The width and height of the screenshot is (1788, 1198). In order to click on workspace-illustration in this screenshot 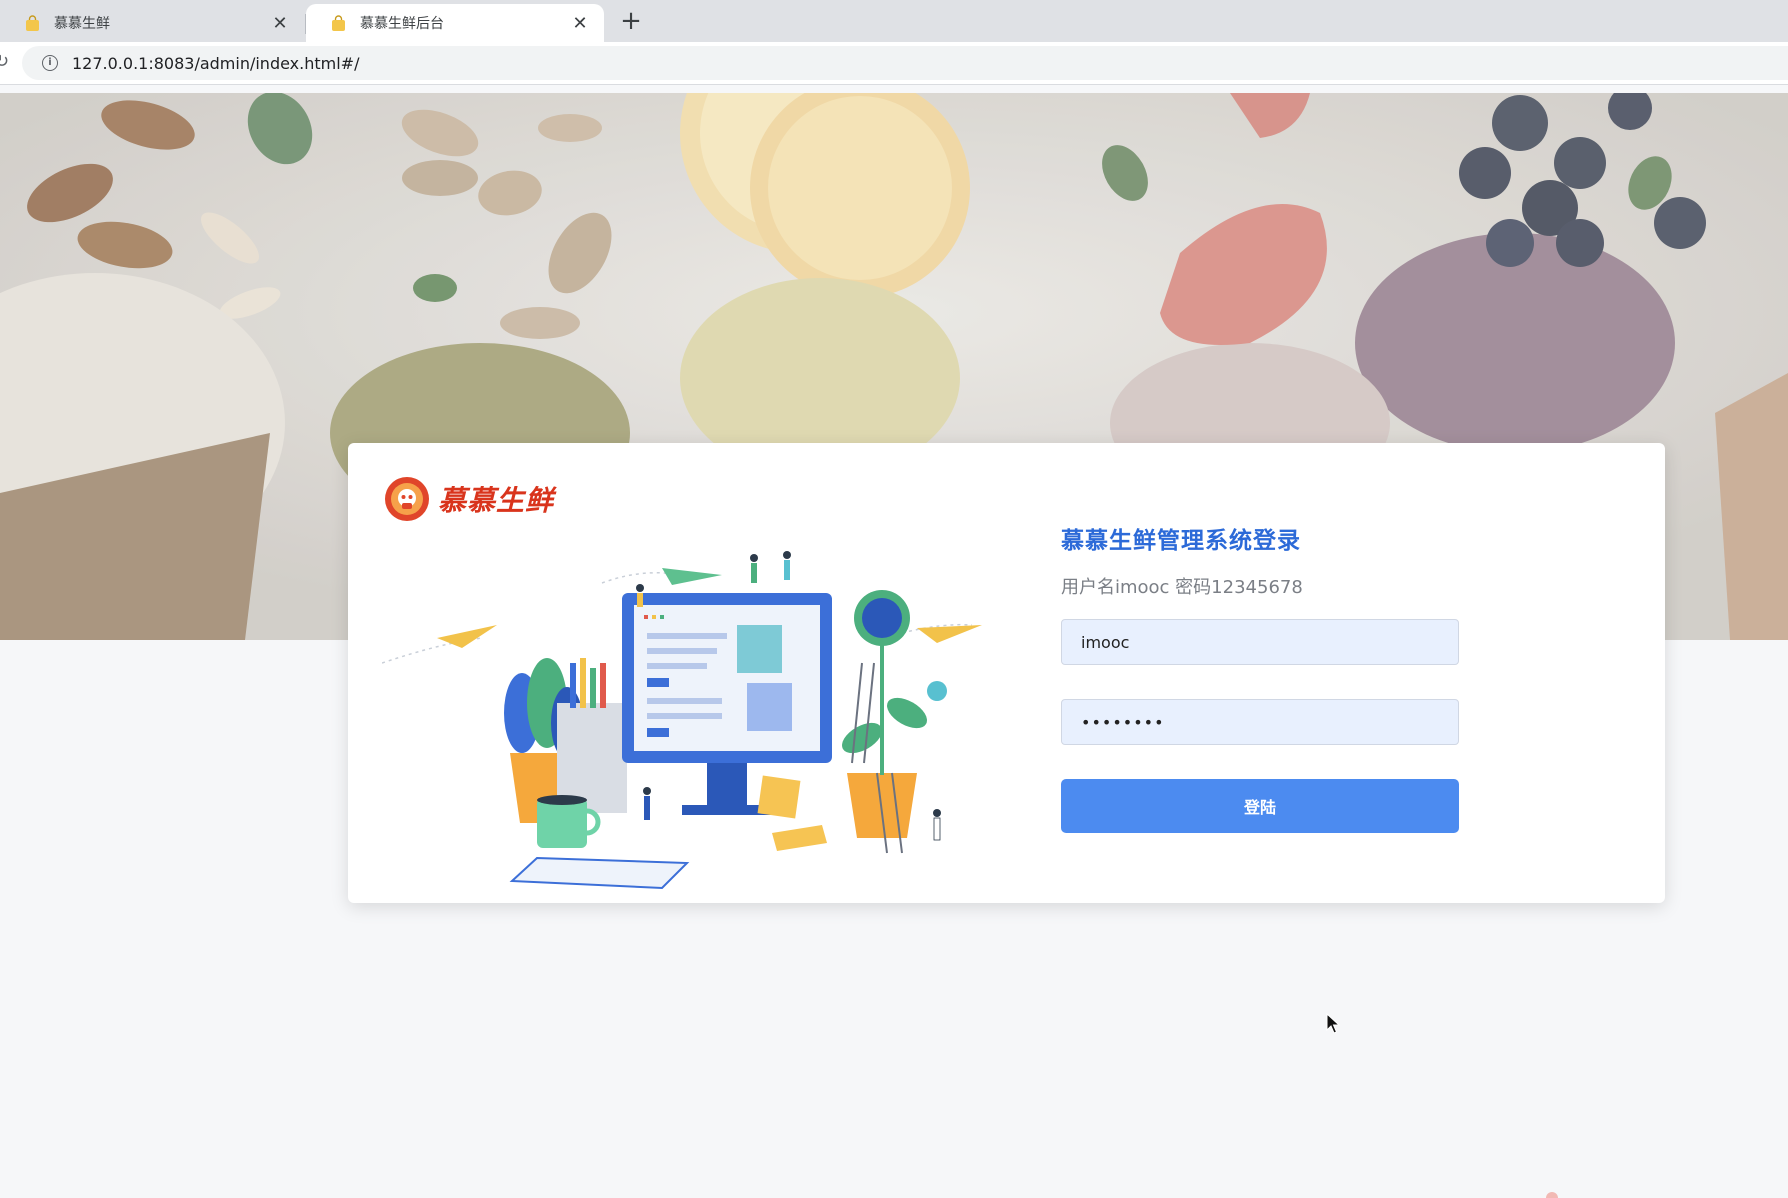, I will do `click(682, 720)`.